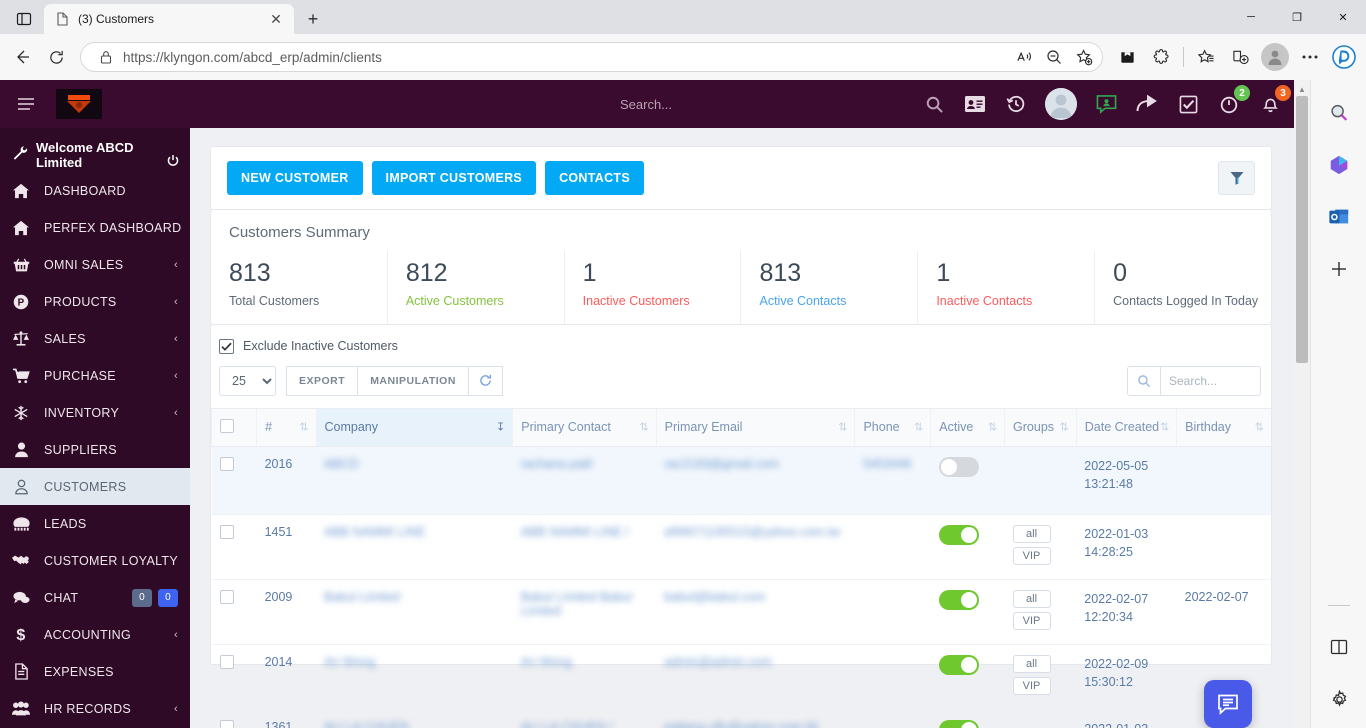 Image resolution: width=1366 pixels, height=728 pixels. Describe the element at coordinates (295, 178) in the screenshot. I see `new-customer-button: NEW CUSTOMER` at that location.